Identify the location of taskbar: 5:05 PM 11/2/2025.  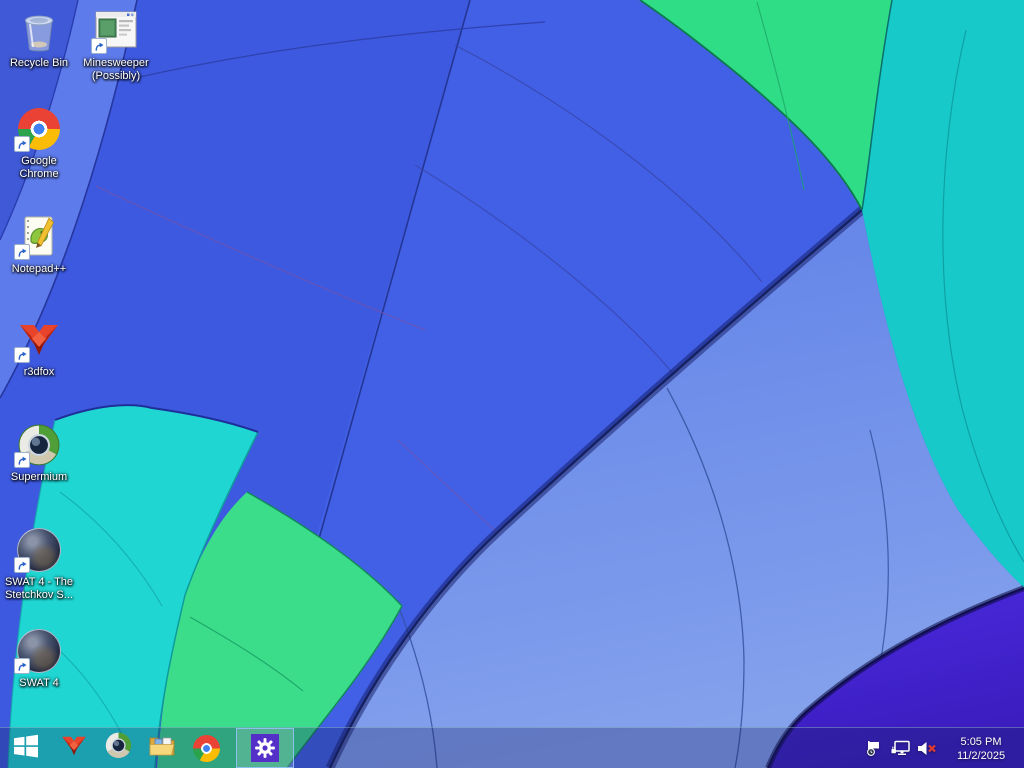
(512, 747).